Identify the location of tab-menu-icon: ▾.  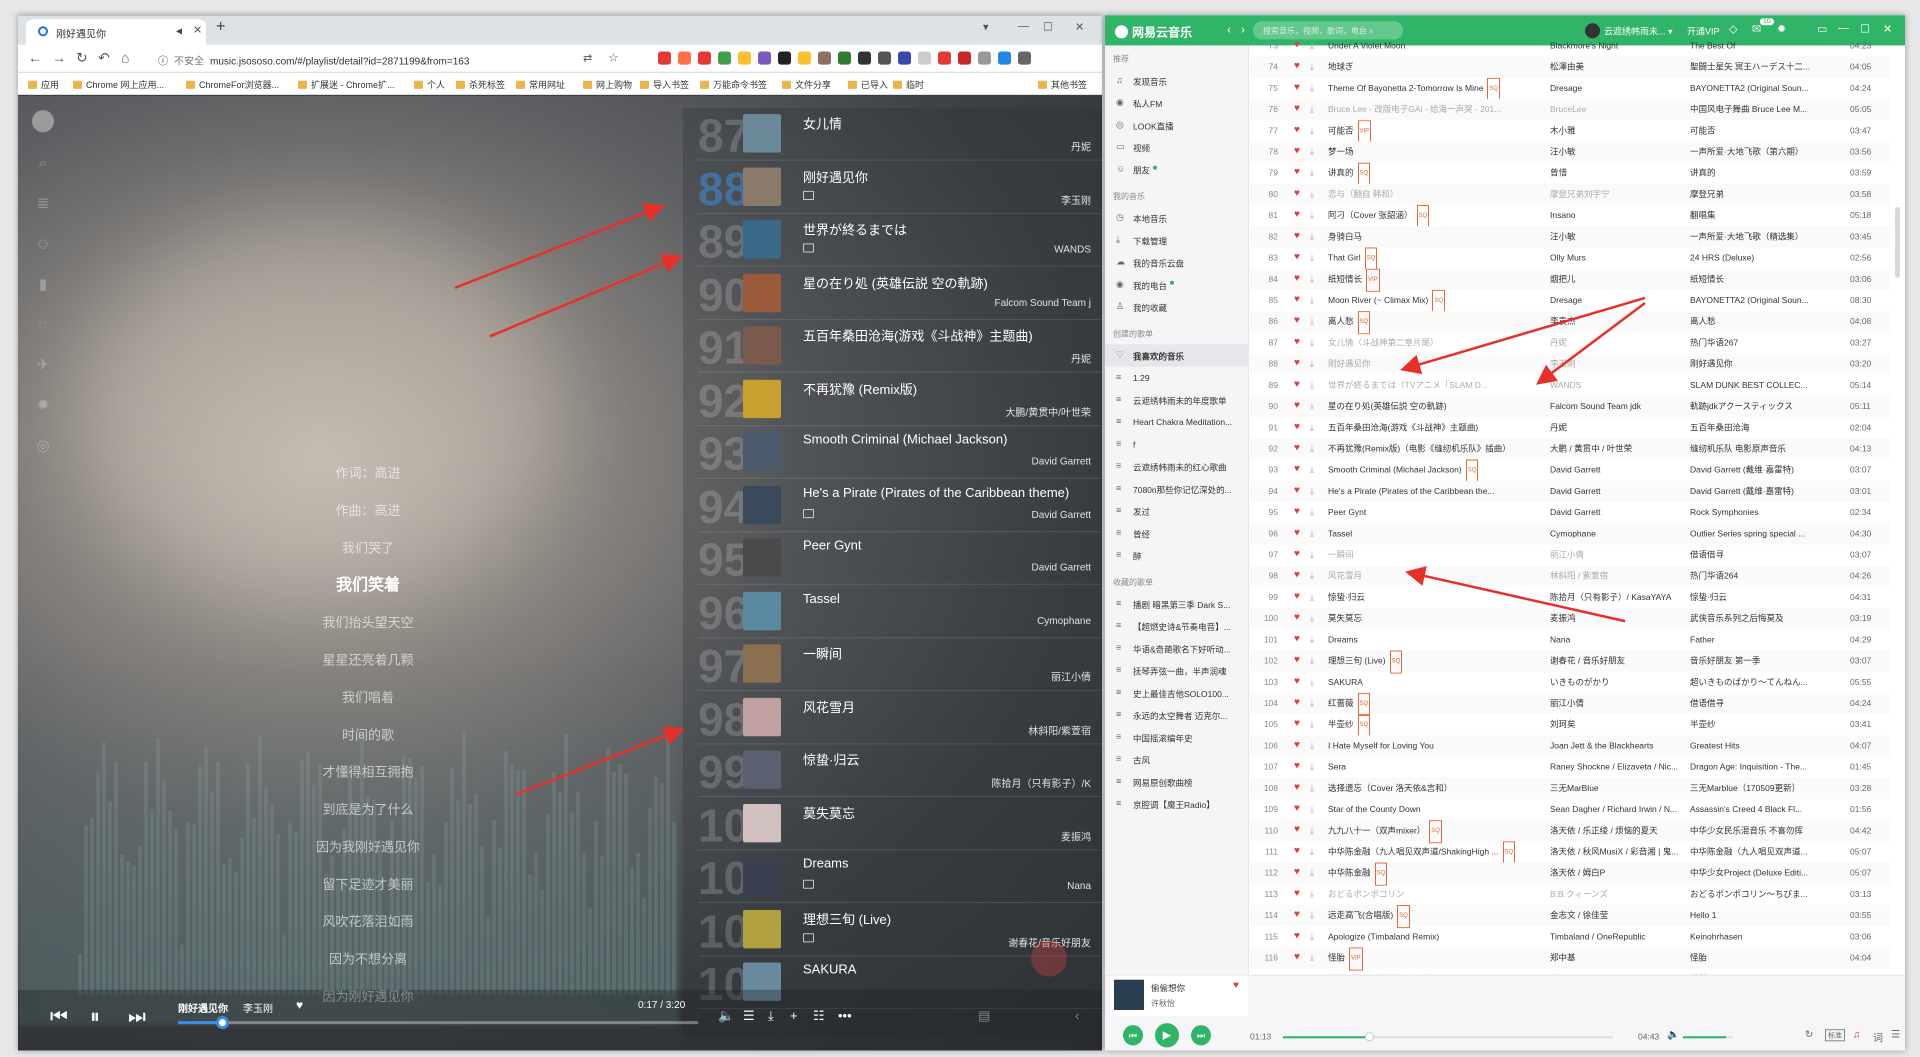
(986, 26).